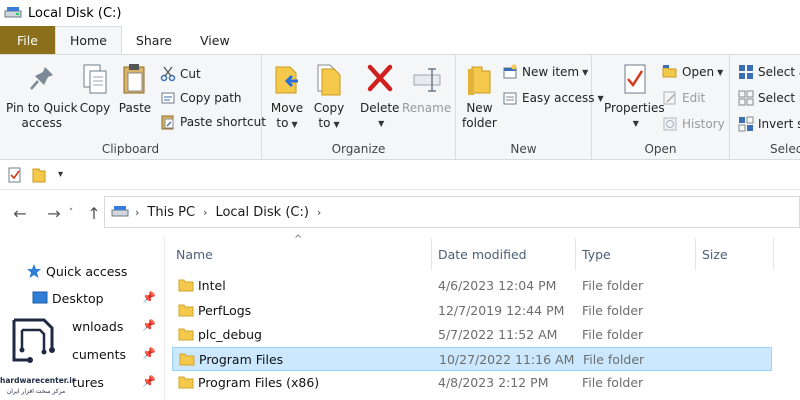  What do you see at coordinates (95, 88) in the screenshot?
I see `copy-button: Copy` at bounding box center [95, 88].